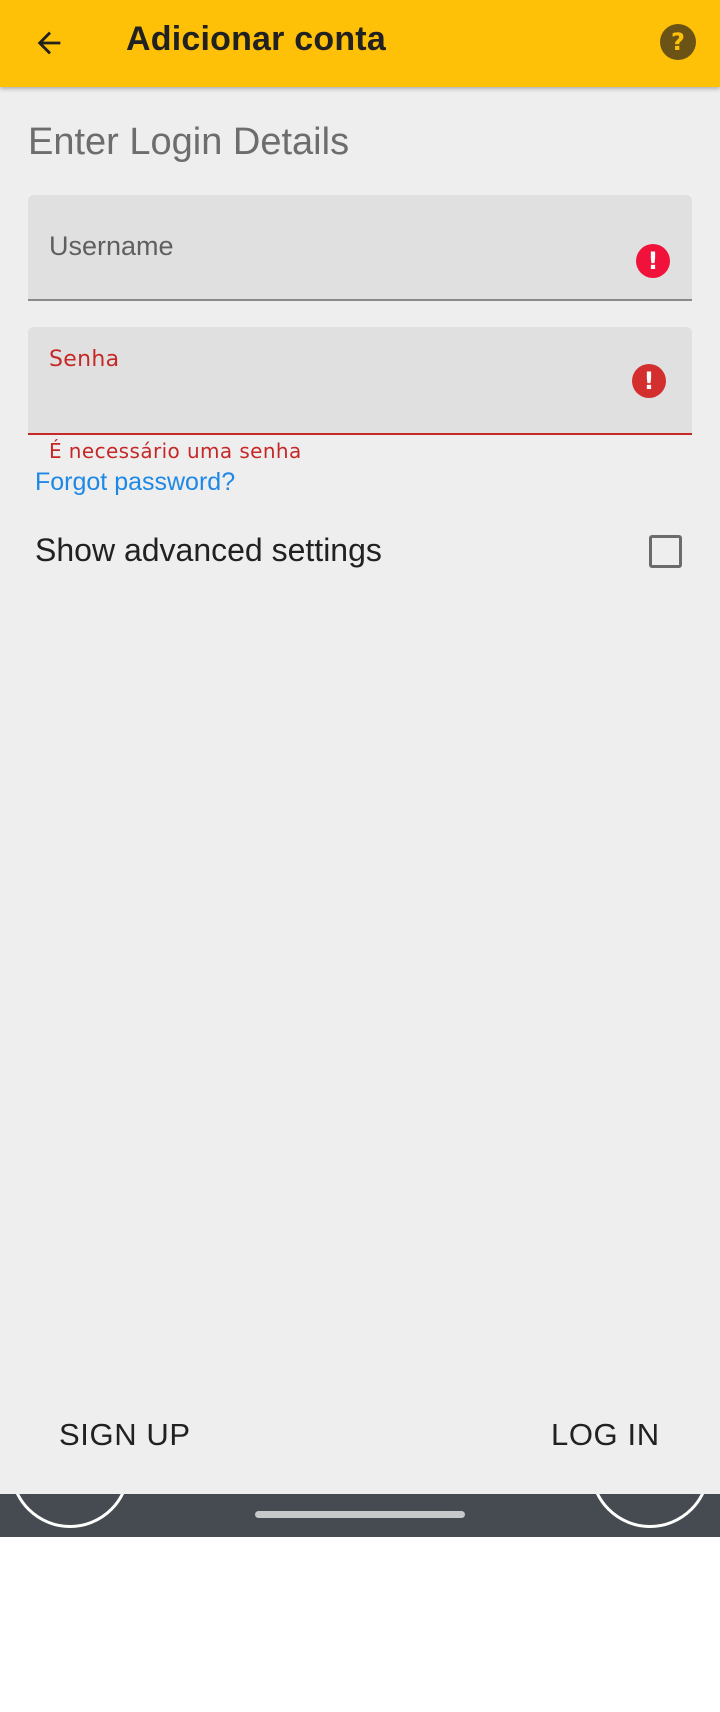 This screenshot has width=720, height=1712. What do you see at coordinates (175, 451) in the screenshot?
I see `password-error-text: É necessário uma senha` at bounding box center [175, 451].